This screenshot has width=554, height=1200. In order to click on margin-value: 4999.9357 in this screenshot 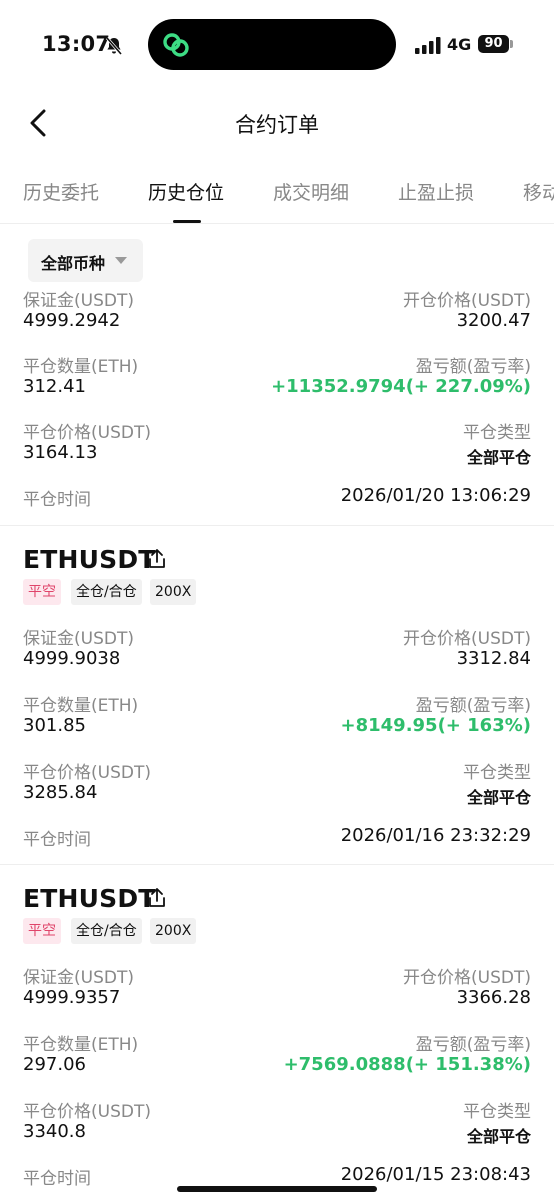, I will do `click(72, 997)`.